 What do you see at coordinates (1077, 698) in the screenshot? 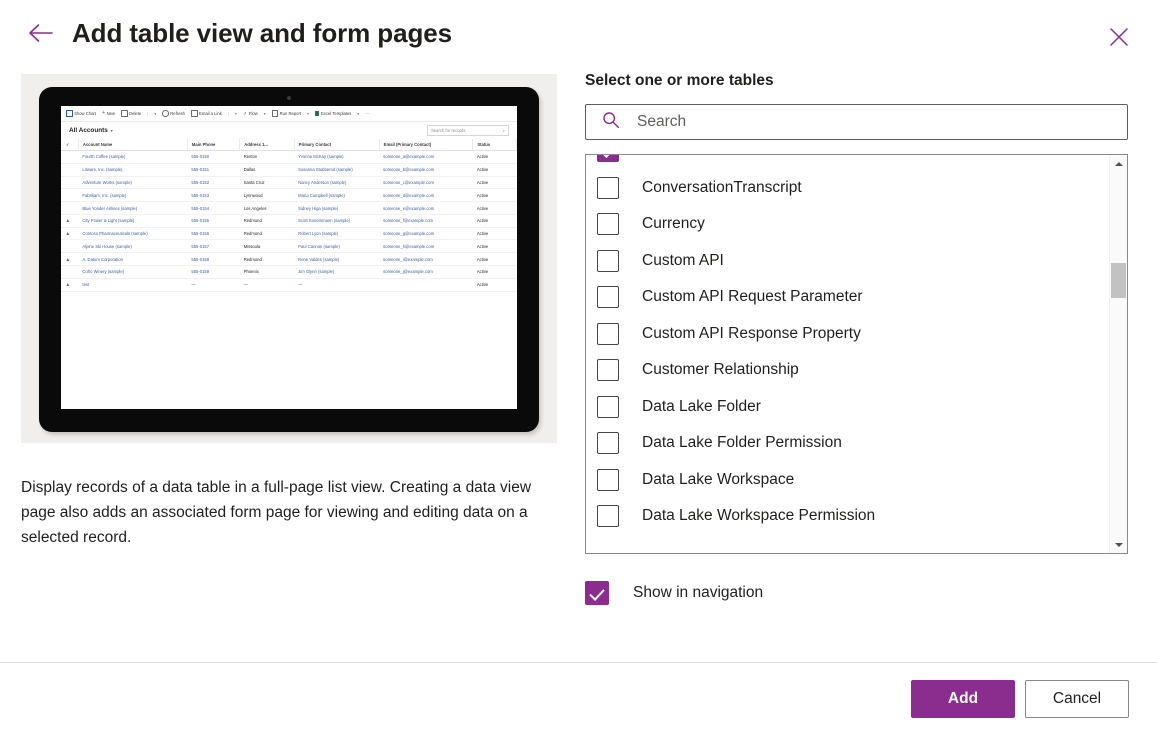
I see `cancel-button: Cancel` at bounding box center [1077, 698].